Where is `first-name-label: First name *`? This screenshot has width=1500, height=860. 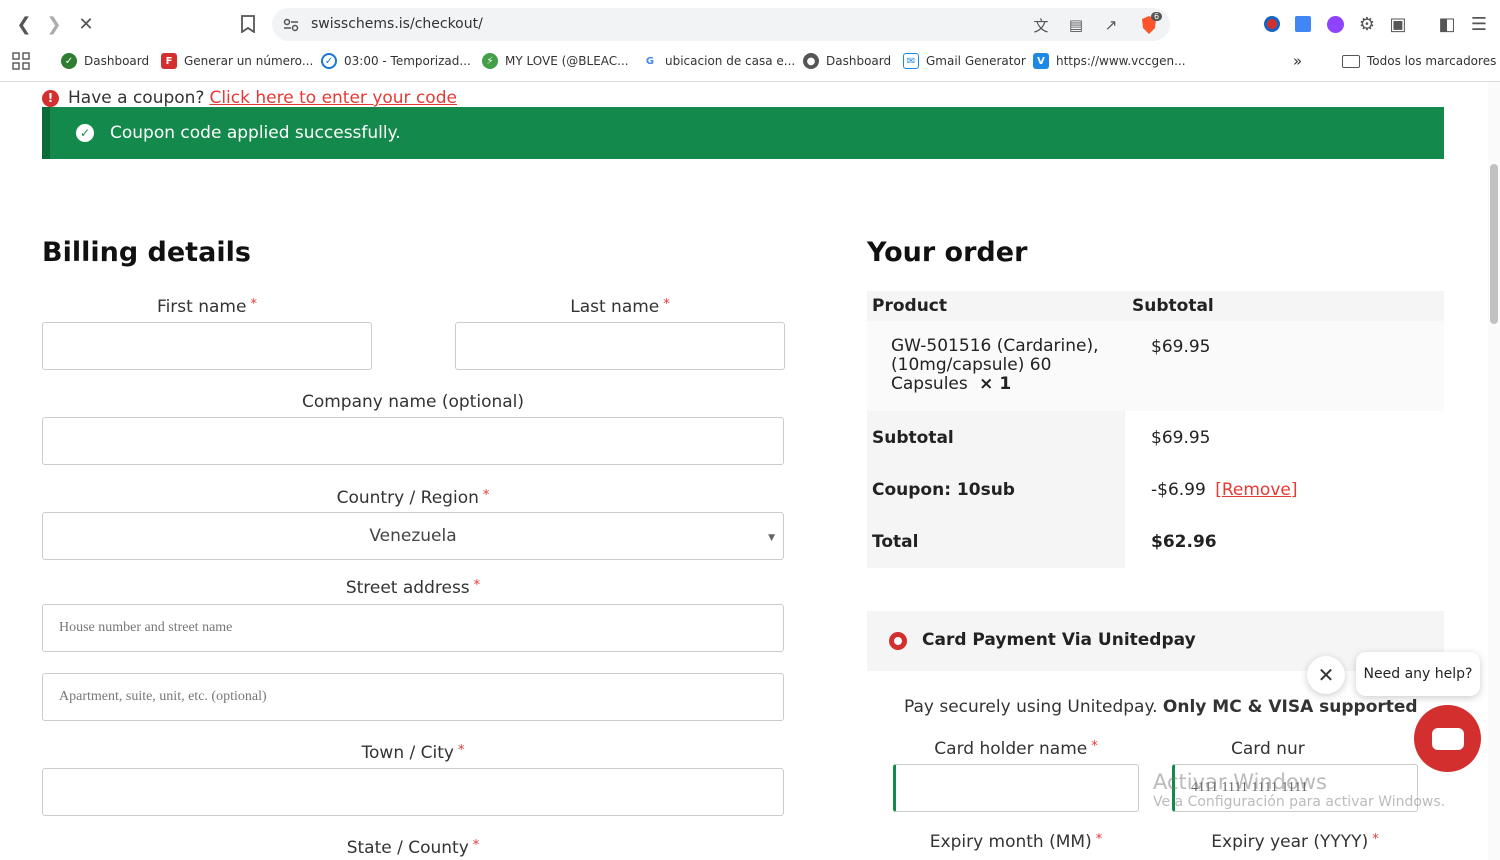
first-name-label: First name * is located at coordinates (207, 307).